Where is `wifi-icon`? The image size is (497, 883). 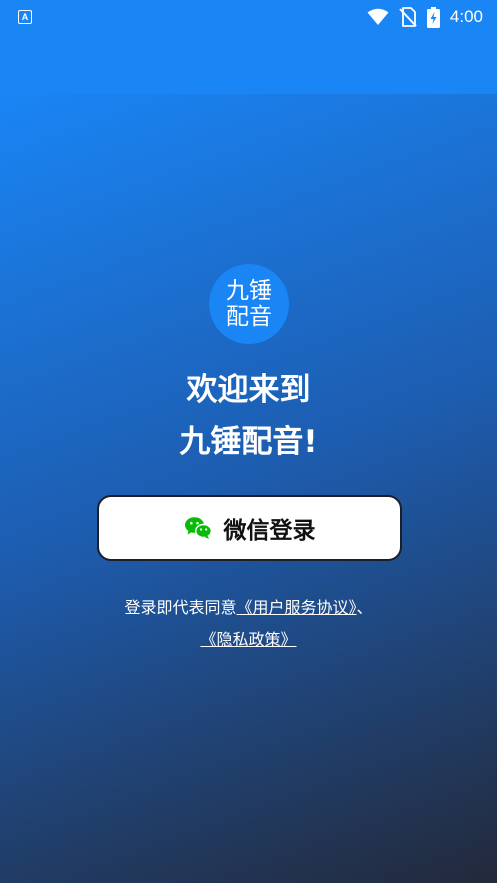
wifi-icon is located at coordinates (378, 16).